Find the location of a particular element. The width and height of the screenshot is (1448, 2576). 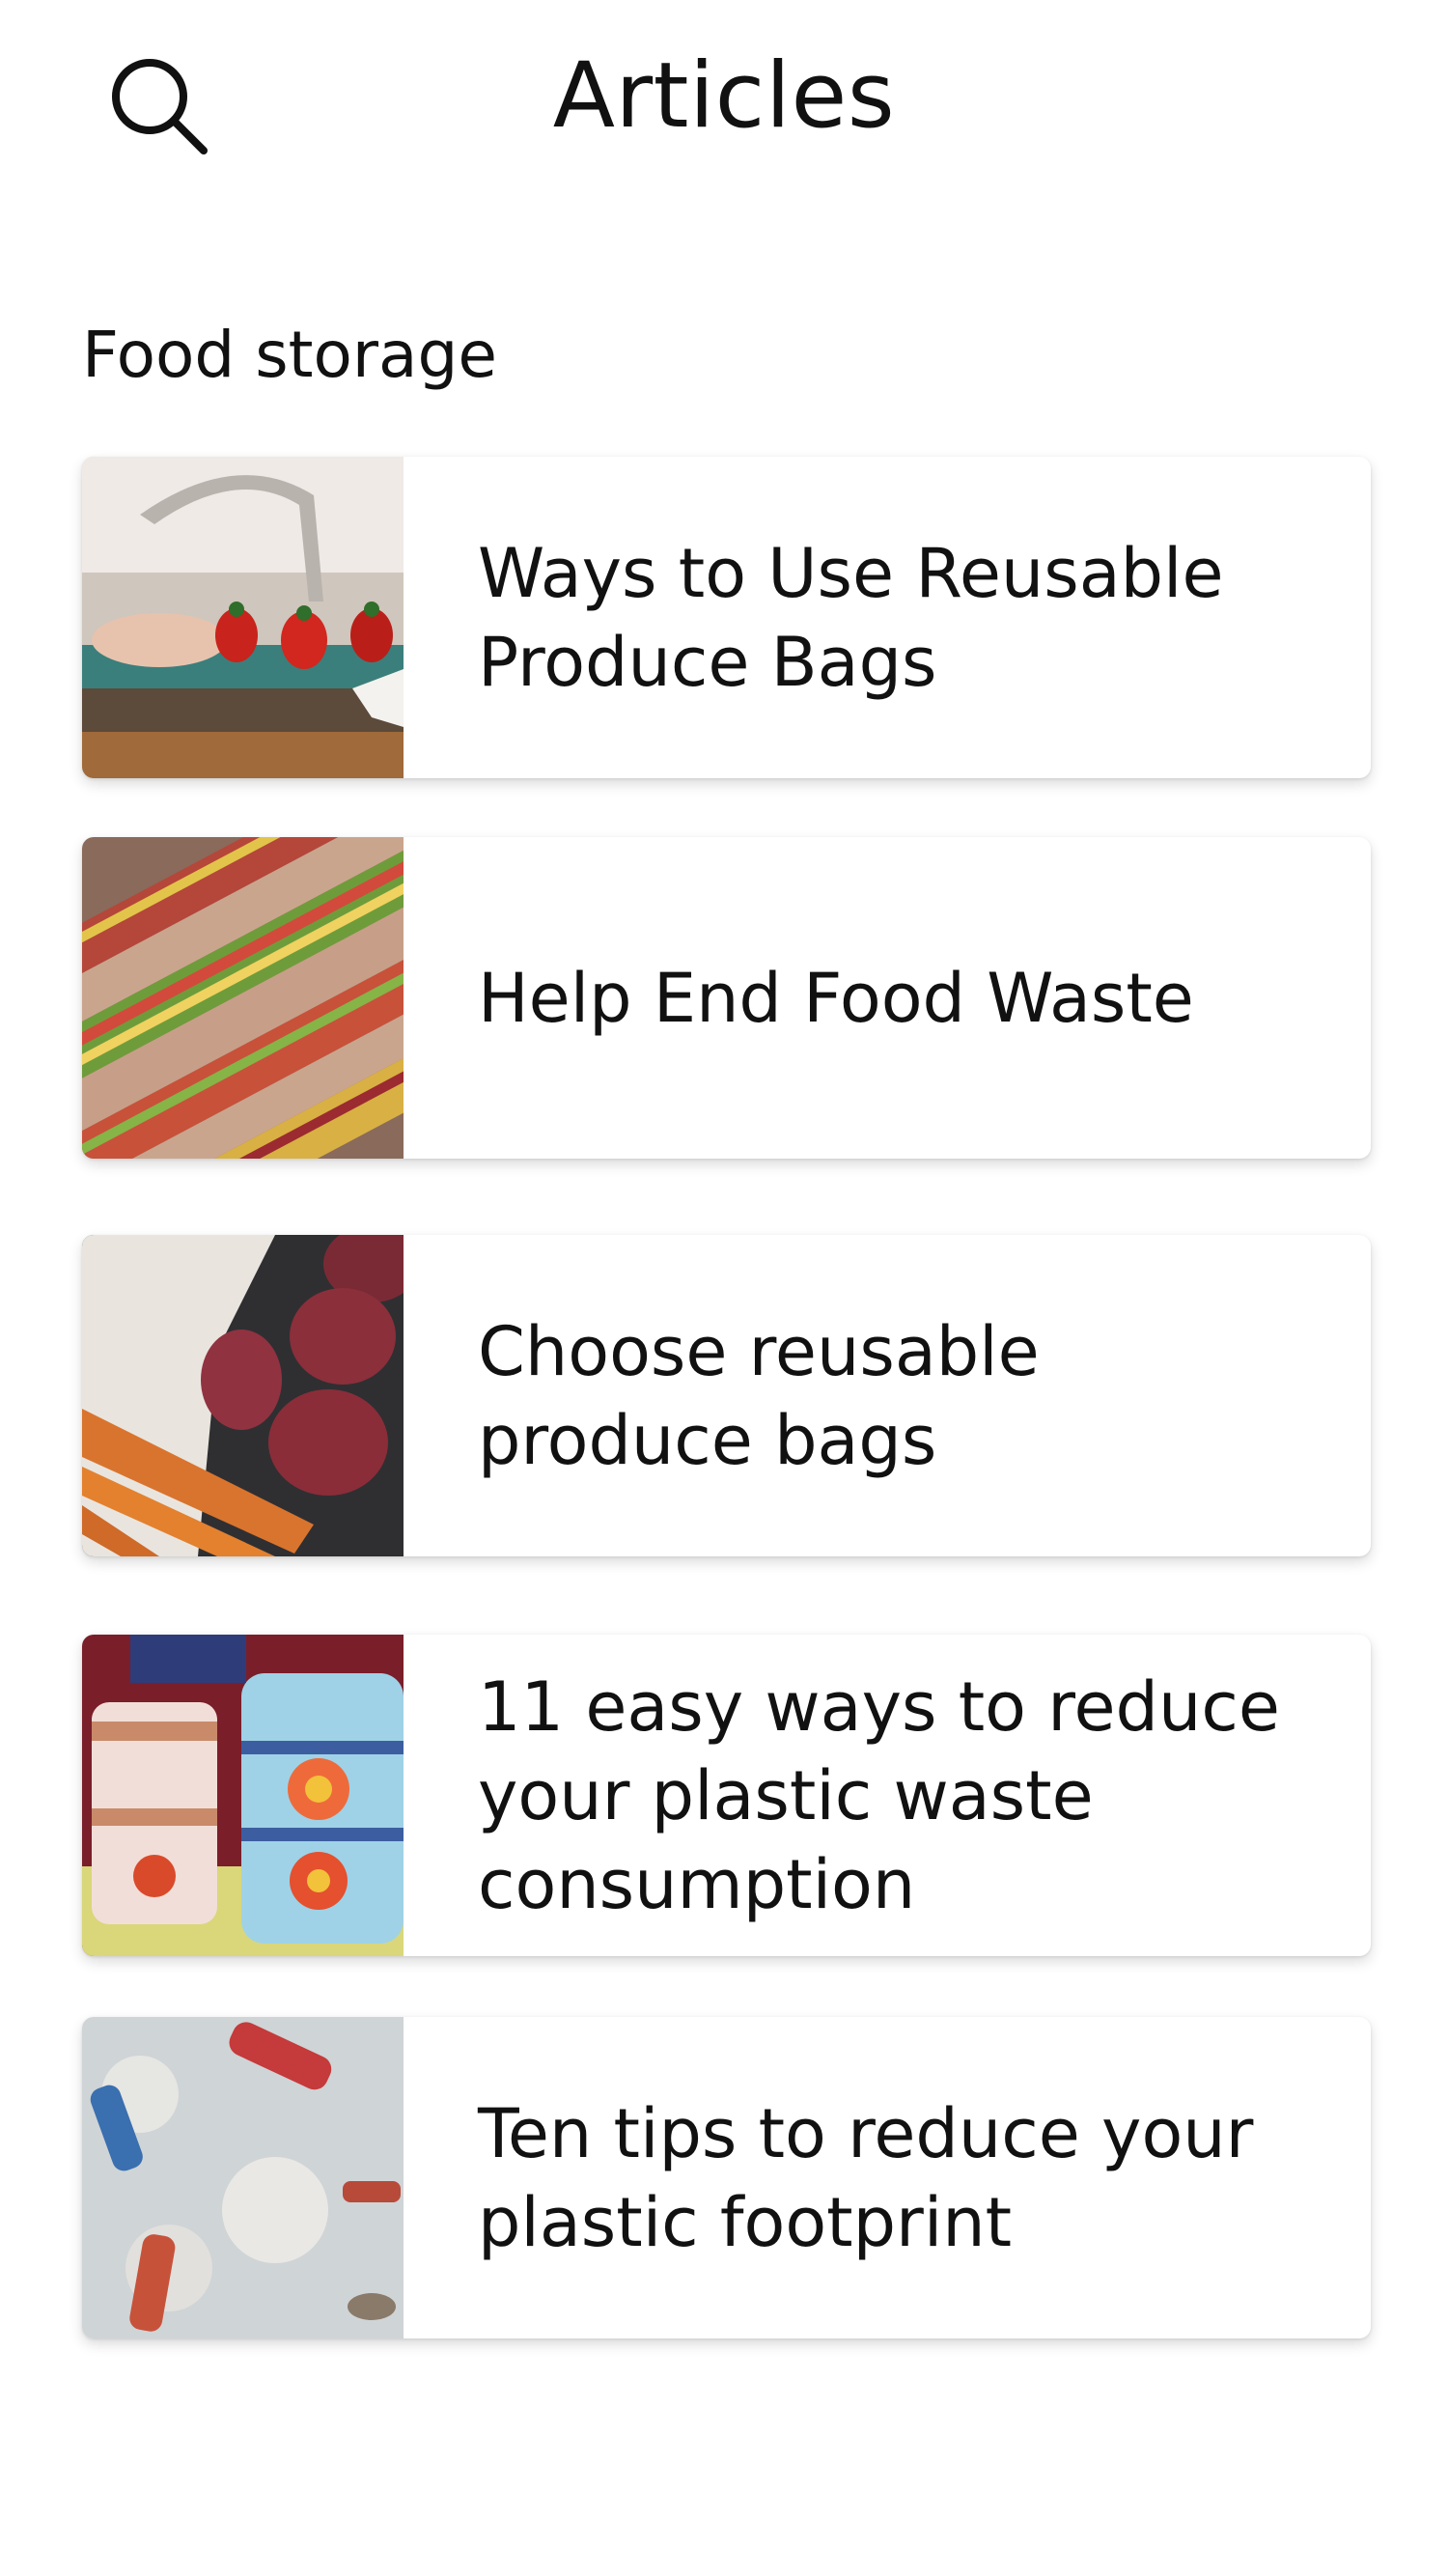

app-header: Articles is located at coordinates (724, 97).